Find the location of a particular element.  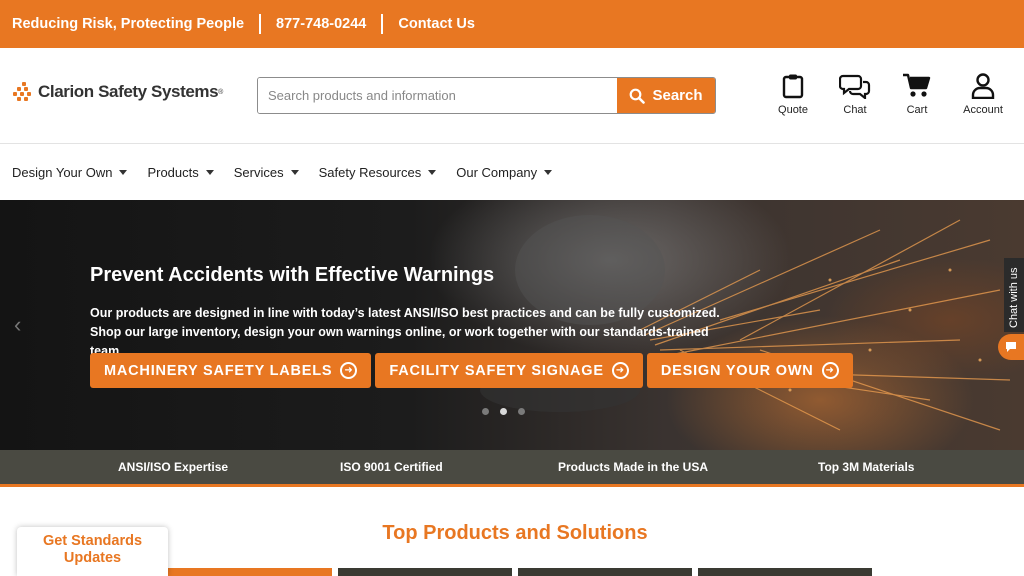

hero-button-label: FACILITY SAFETY SIGNAGE is located at coordinates (496, 370).